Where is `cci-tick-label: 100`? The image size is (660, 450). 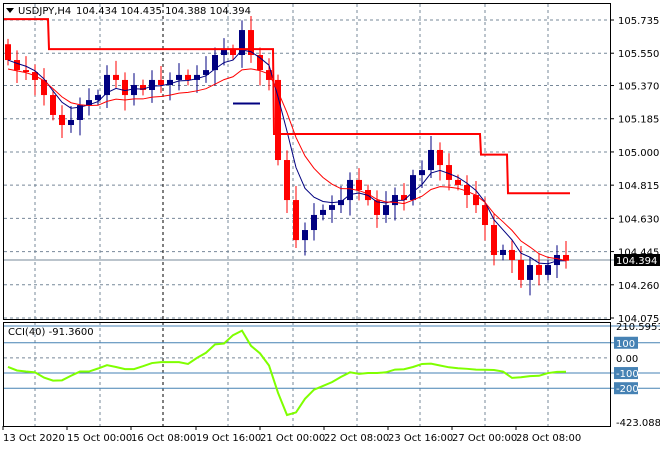
cci-tick-label: 100 is located at coordinates (625, 344).